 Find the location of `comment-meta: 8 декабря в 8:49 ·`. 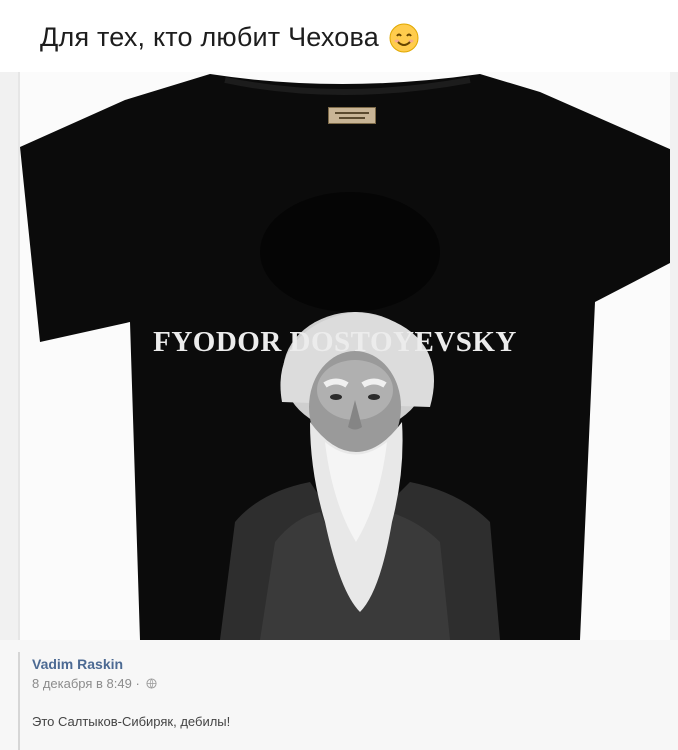

comment-meta: 8 декабря в 8:49 · is located at coordinates (94, 683).